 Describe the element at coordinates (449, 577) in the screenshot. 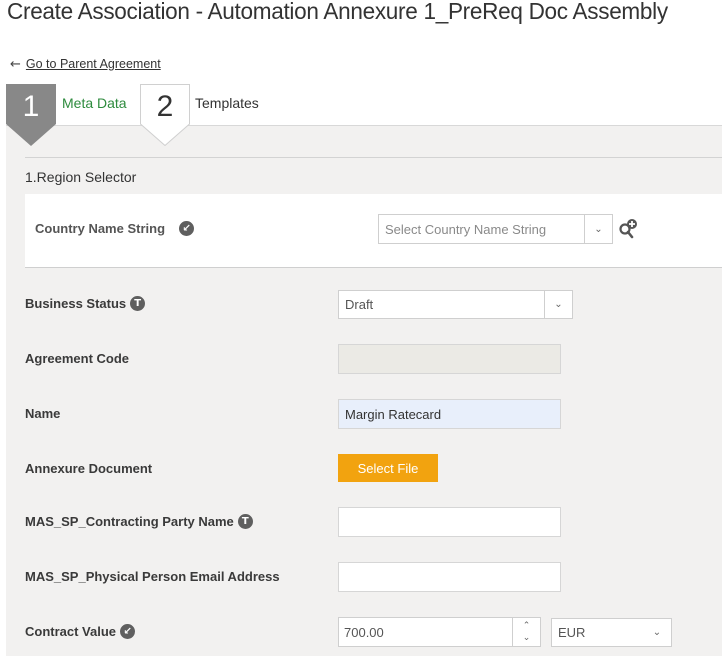

I see `email-field` at that location.